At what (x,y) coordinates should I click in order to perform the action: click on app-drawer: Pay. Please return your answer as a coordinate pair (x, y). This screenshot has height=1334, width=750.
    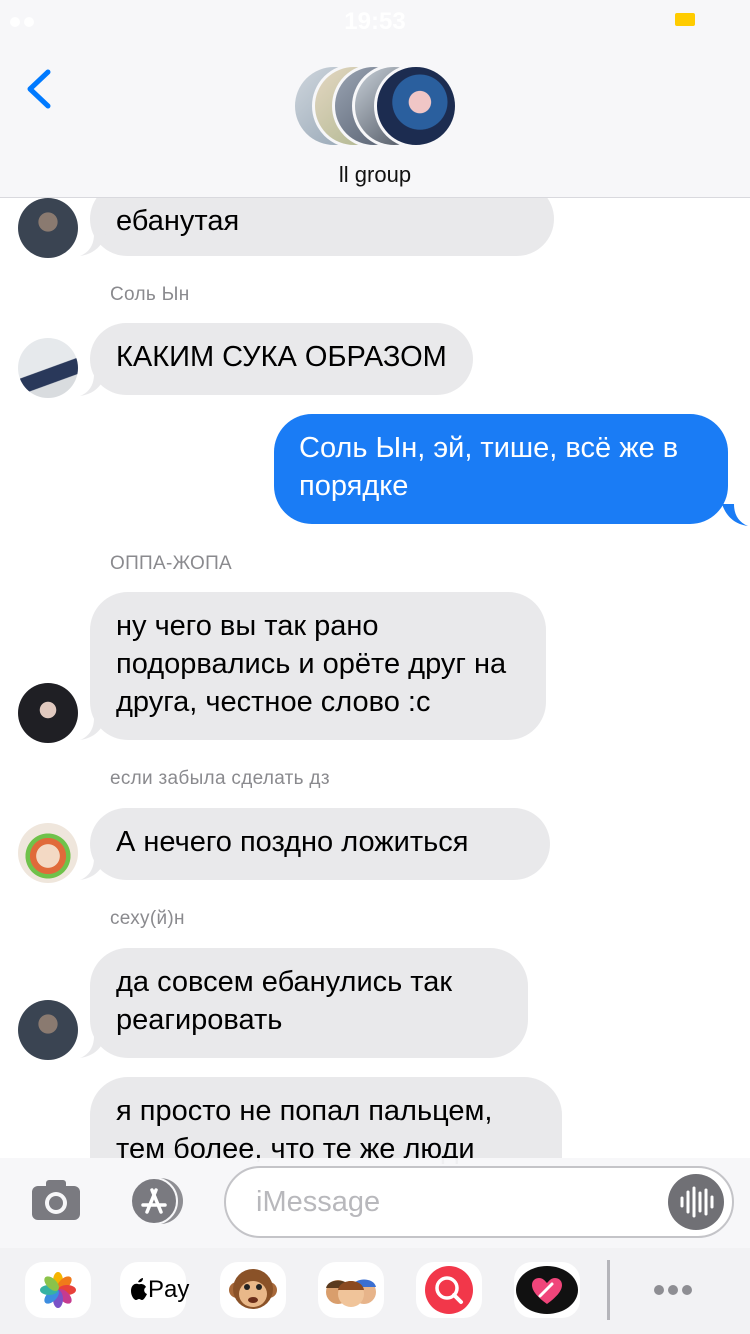
    Looking at the image, I should click on (375, 1291).